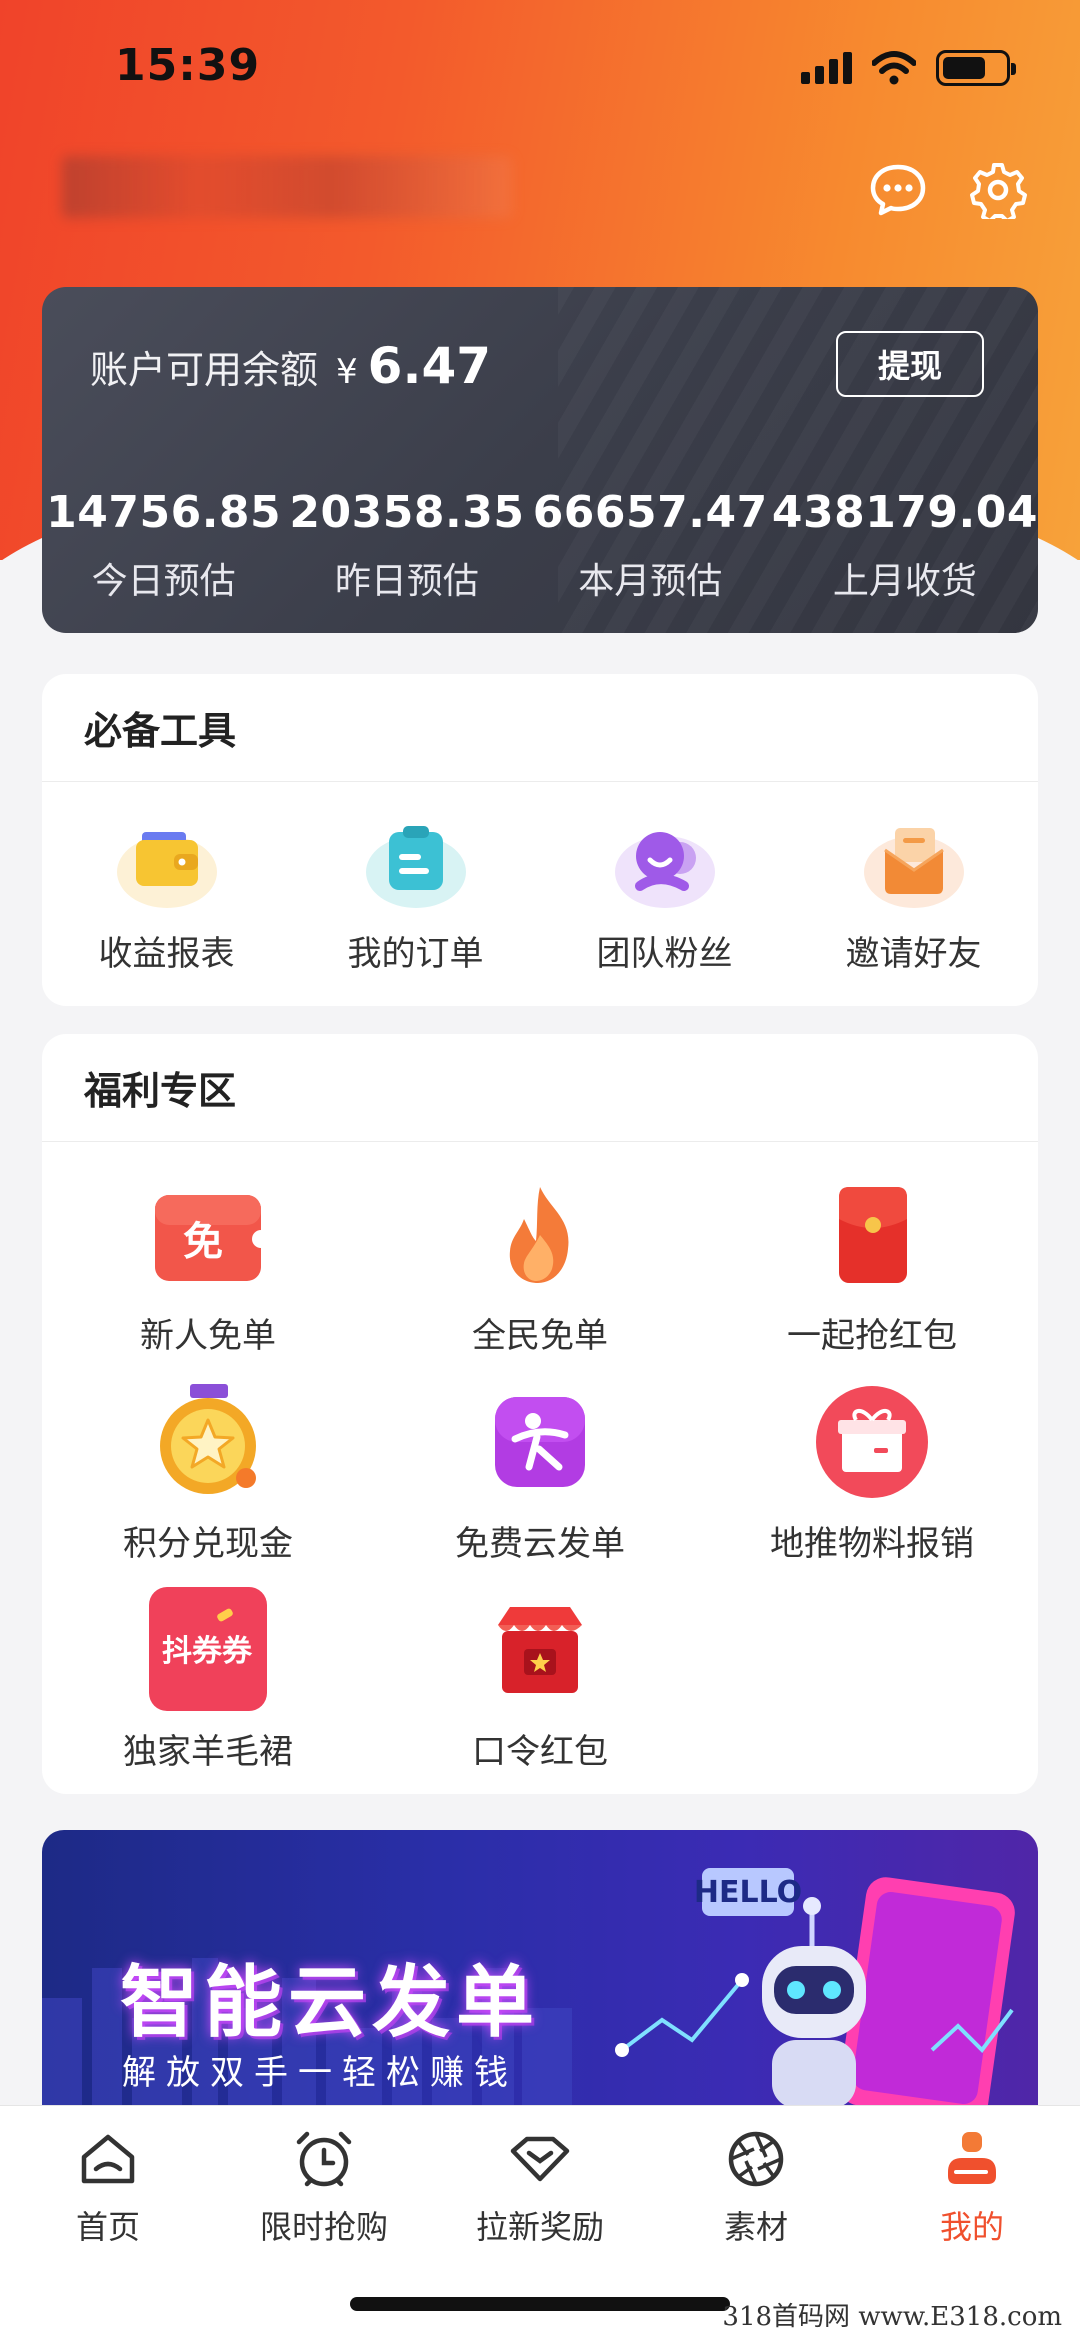 The height and width of the screenshot is (2337, 1080). I want to click on tool-team-fans: 团队粉丝, so click(664, 892).